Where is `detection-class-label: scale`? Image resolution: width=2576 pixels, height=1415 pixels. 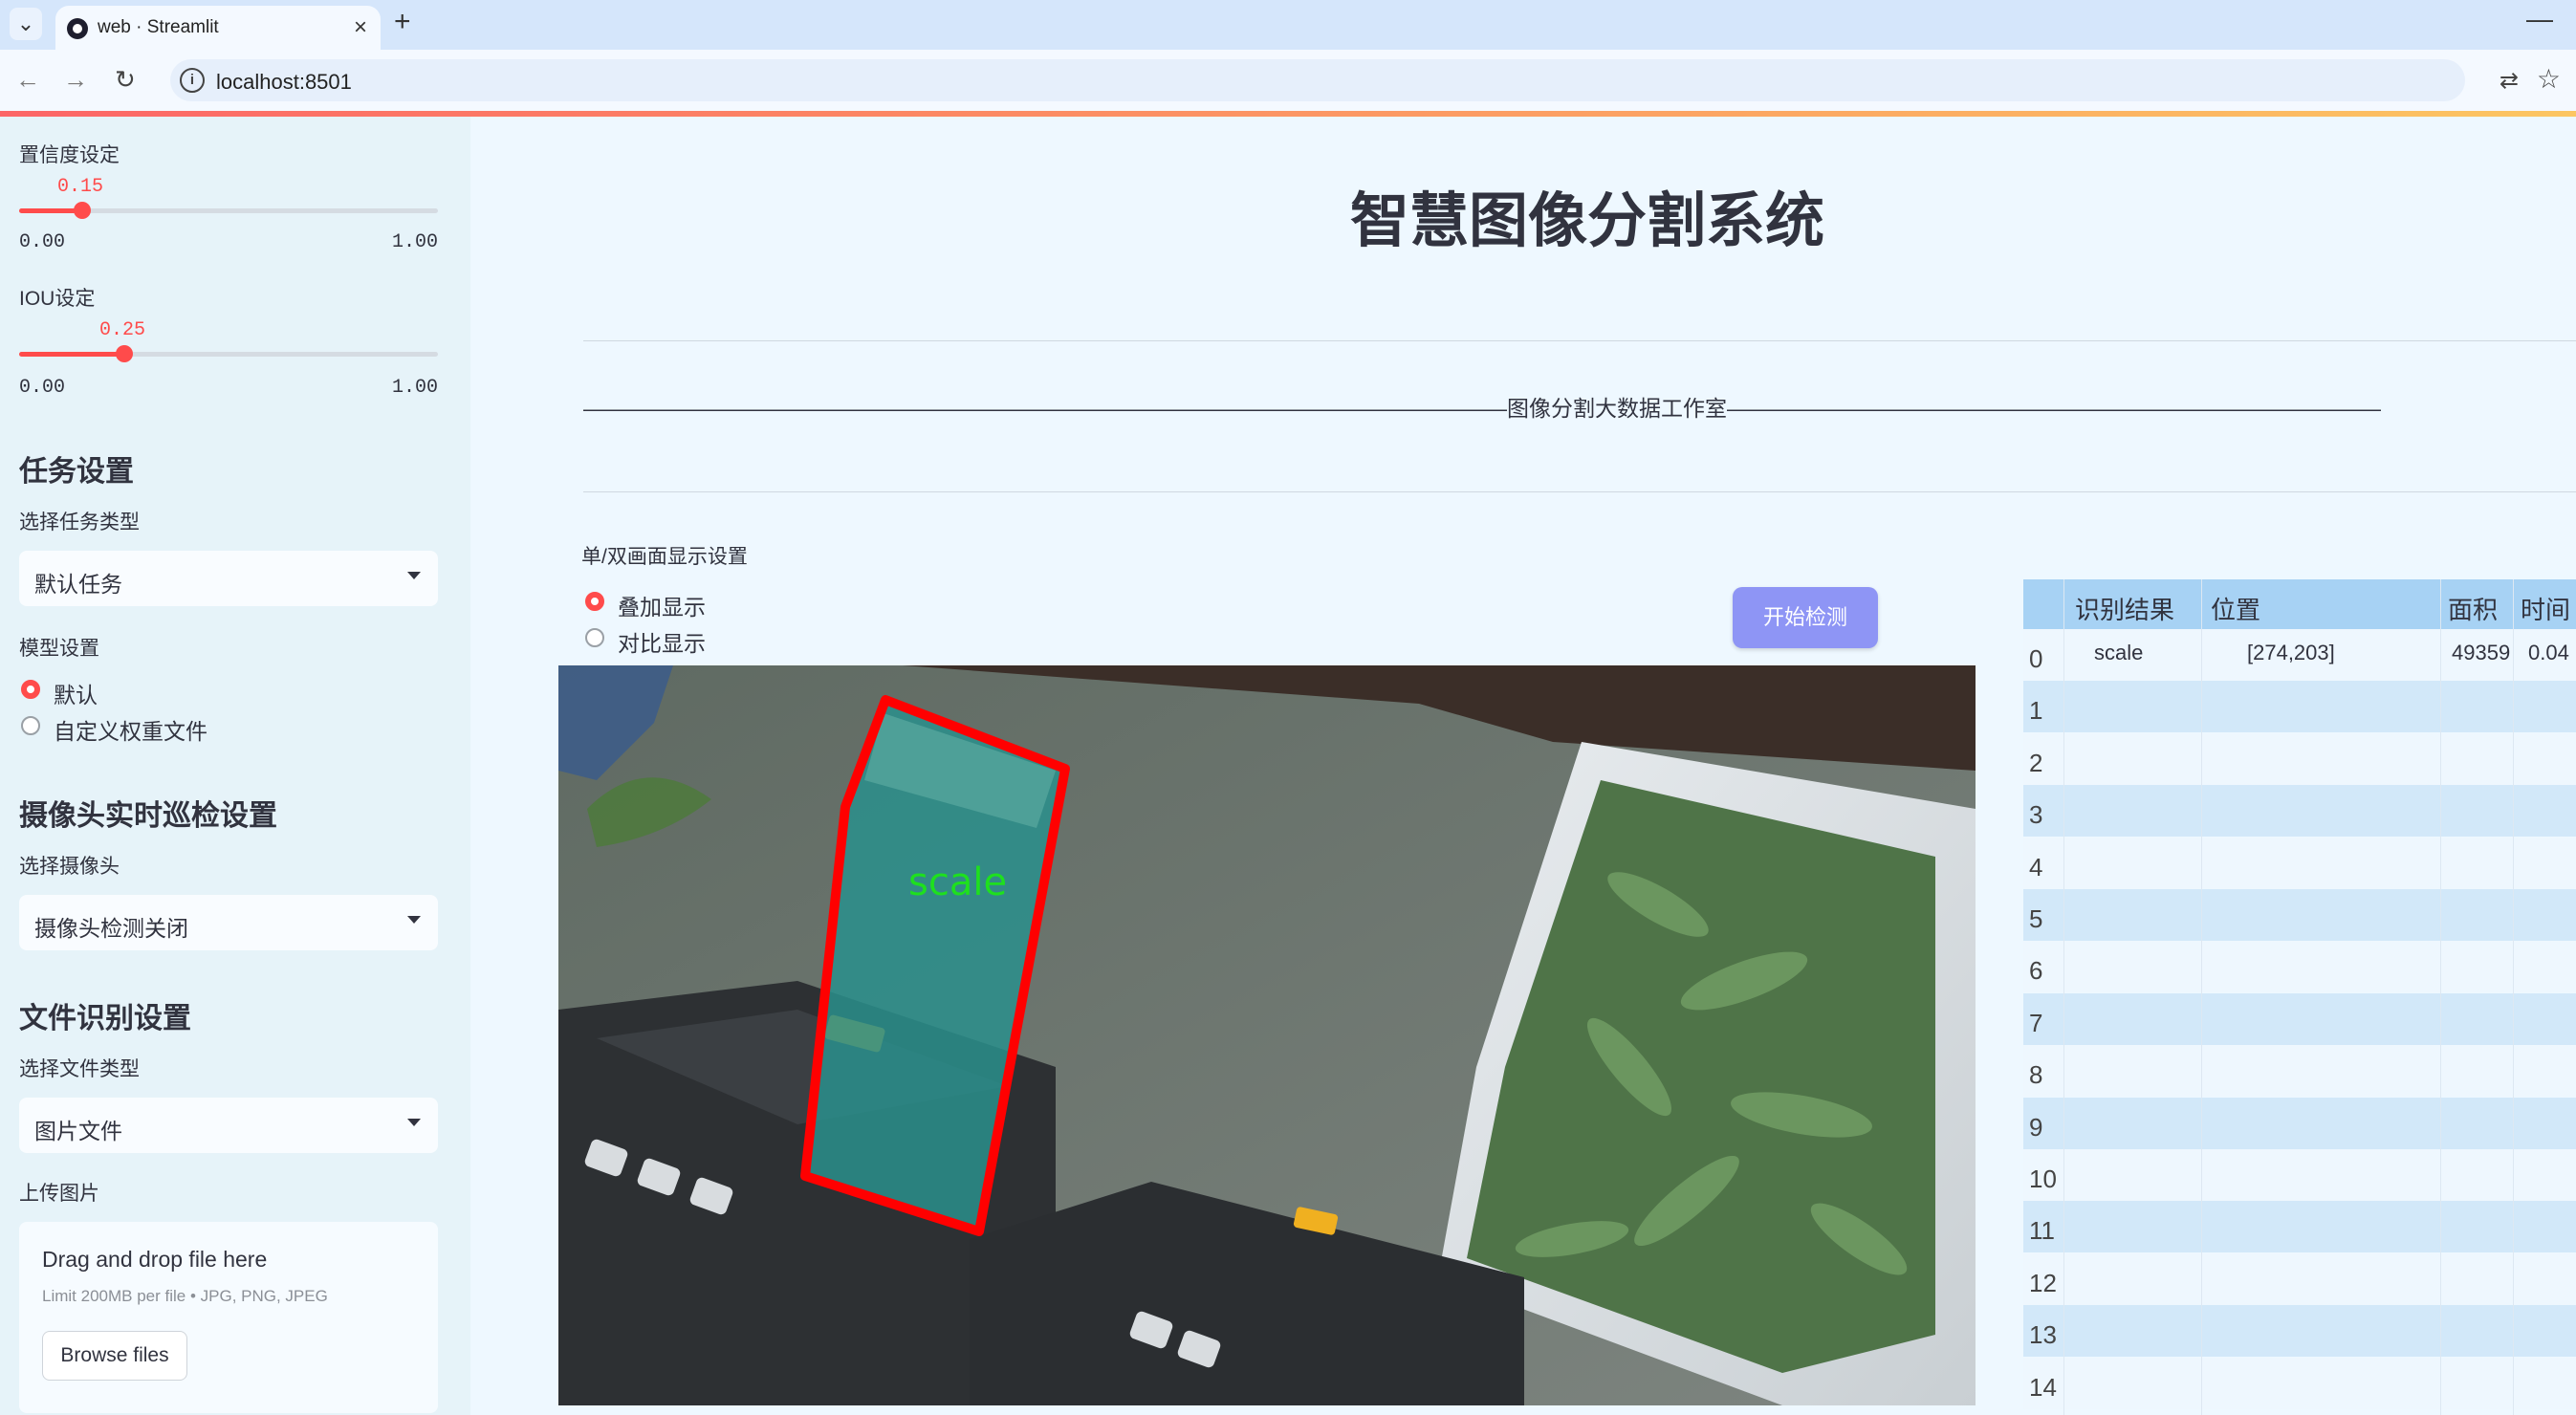
detection-class-label: scale is located at coordinates (957, 882).